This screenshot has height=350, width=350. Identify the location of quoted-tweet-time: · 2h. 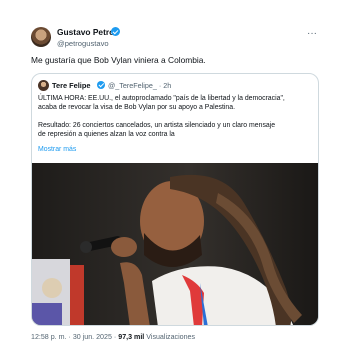
(165, 85).